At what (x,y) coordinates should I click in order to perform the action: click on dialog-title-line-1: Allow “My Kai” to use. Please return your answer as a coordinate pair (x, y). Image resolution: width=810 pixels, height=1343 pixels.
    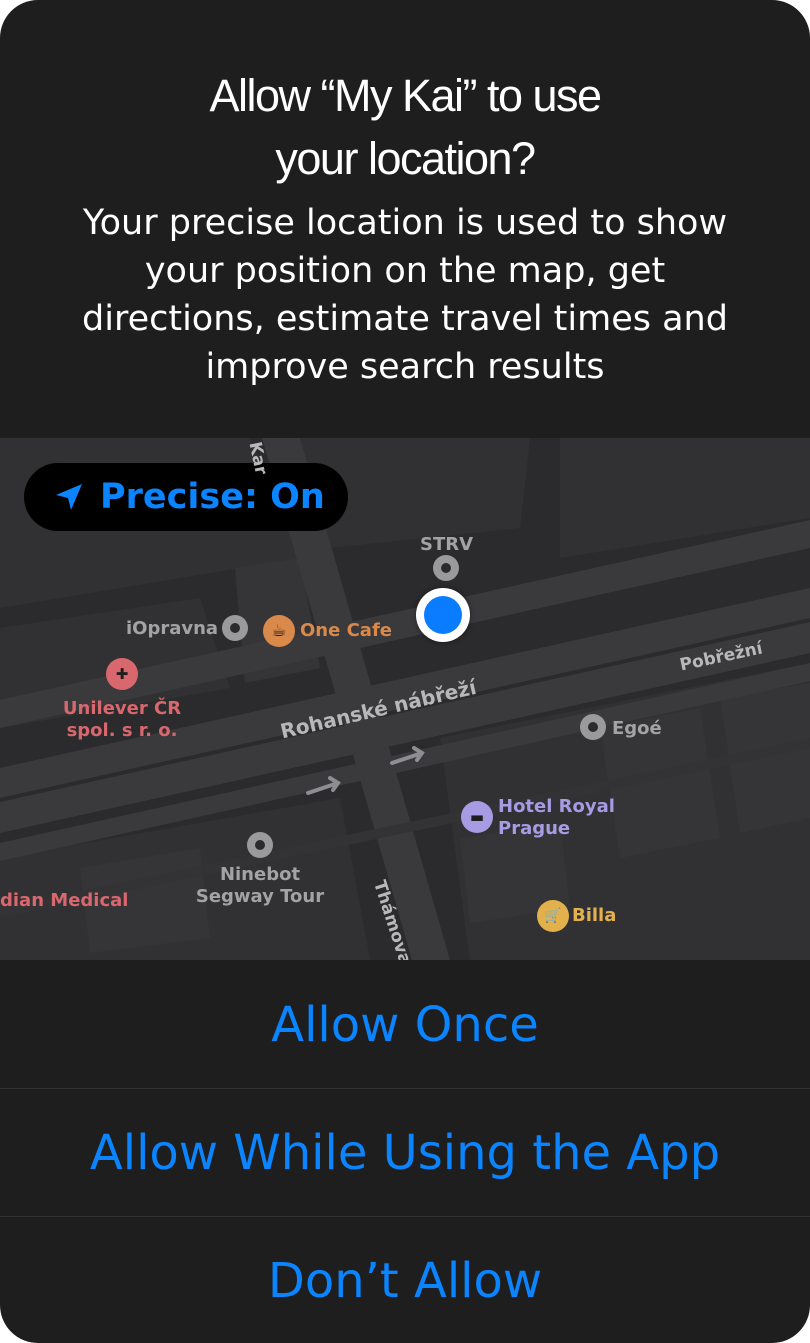
    Looking at the image, I should click on (405, 95).